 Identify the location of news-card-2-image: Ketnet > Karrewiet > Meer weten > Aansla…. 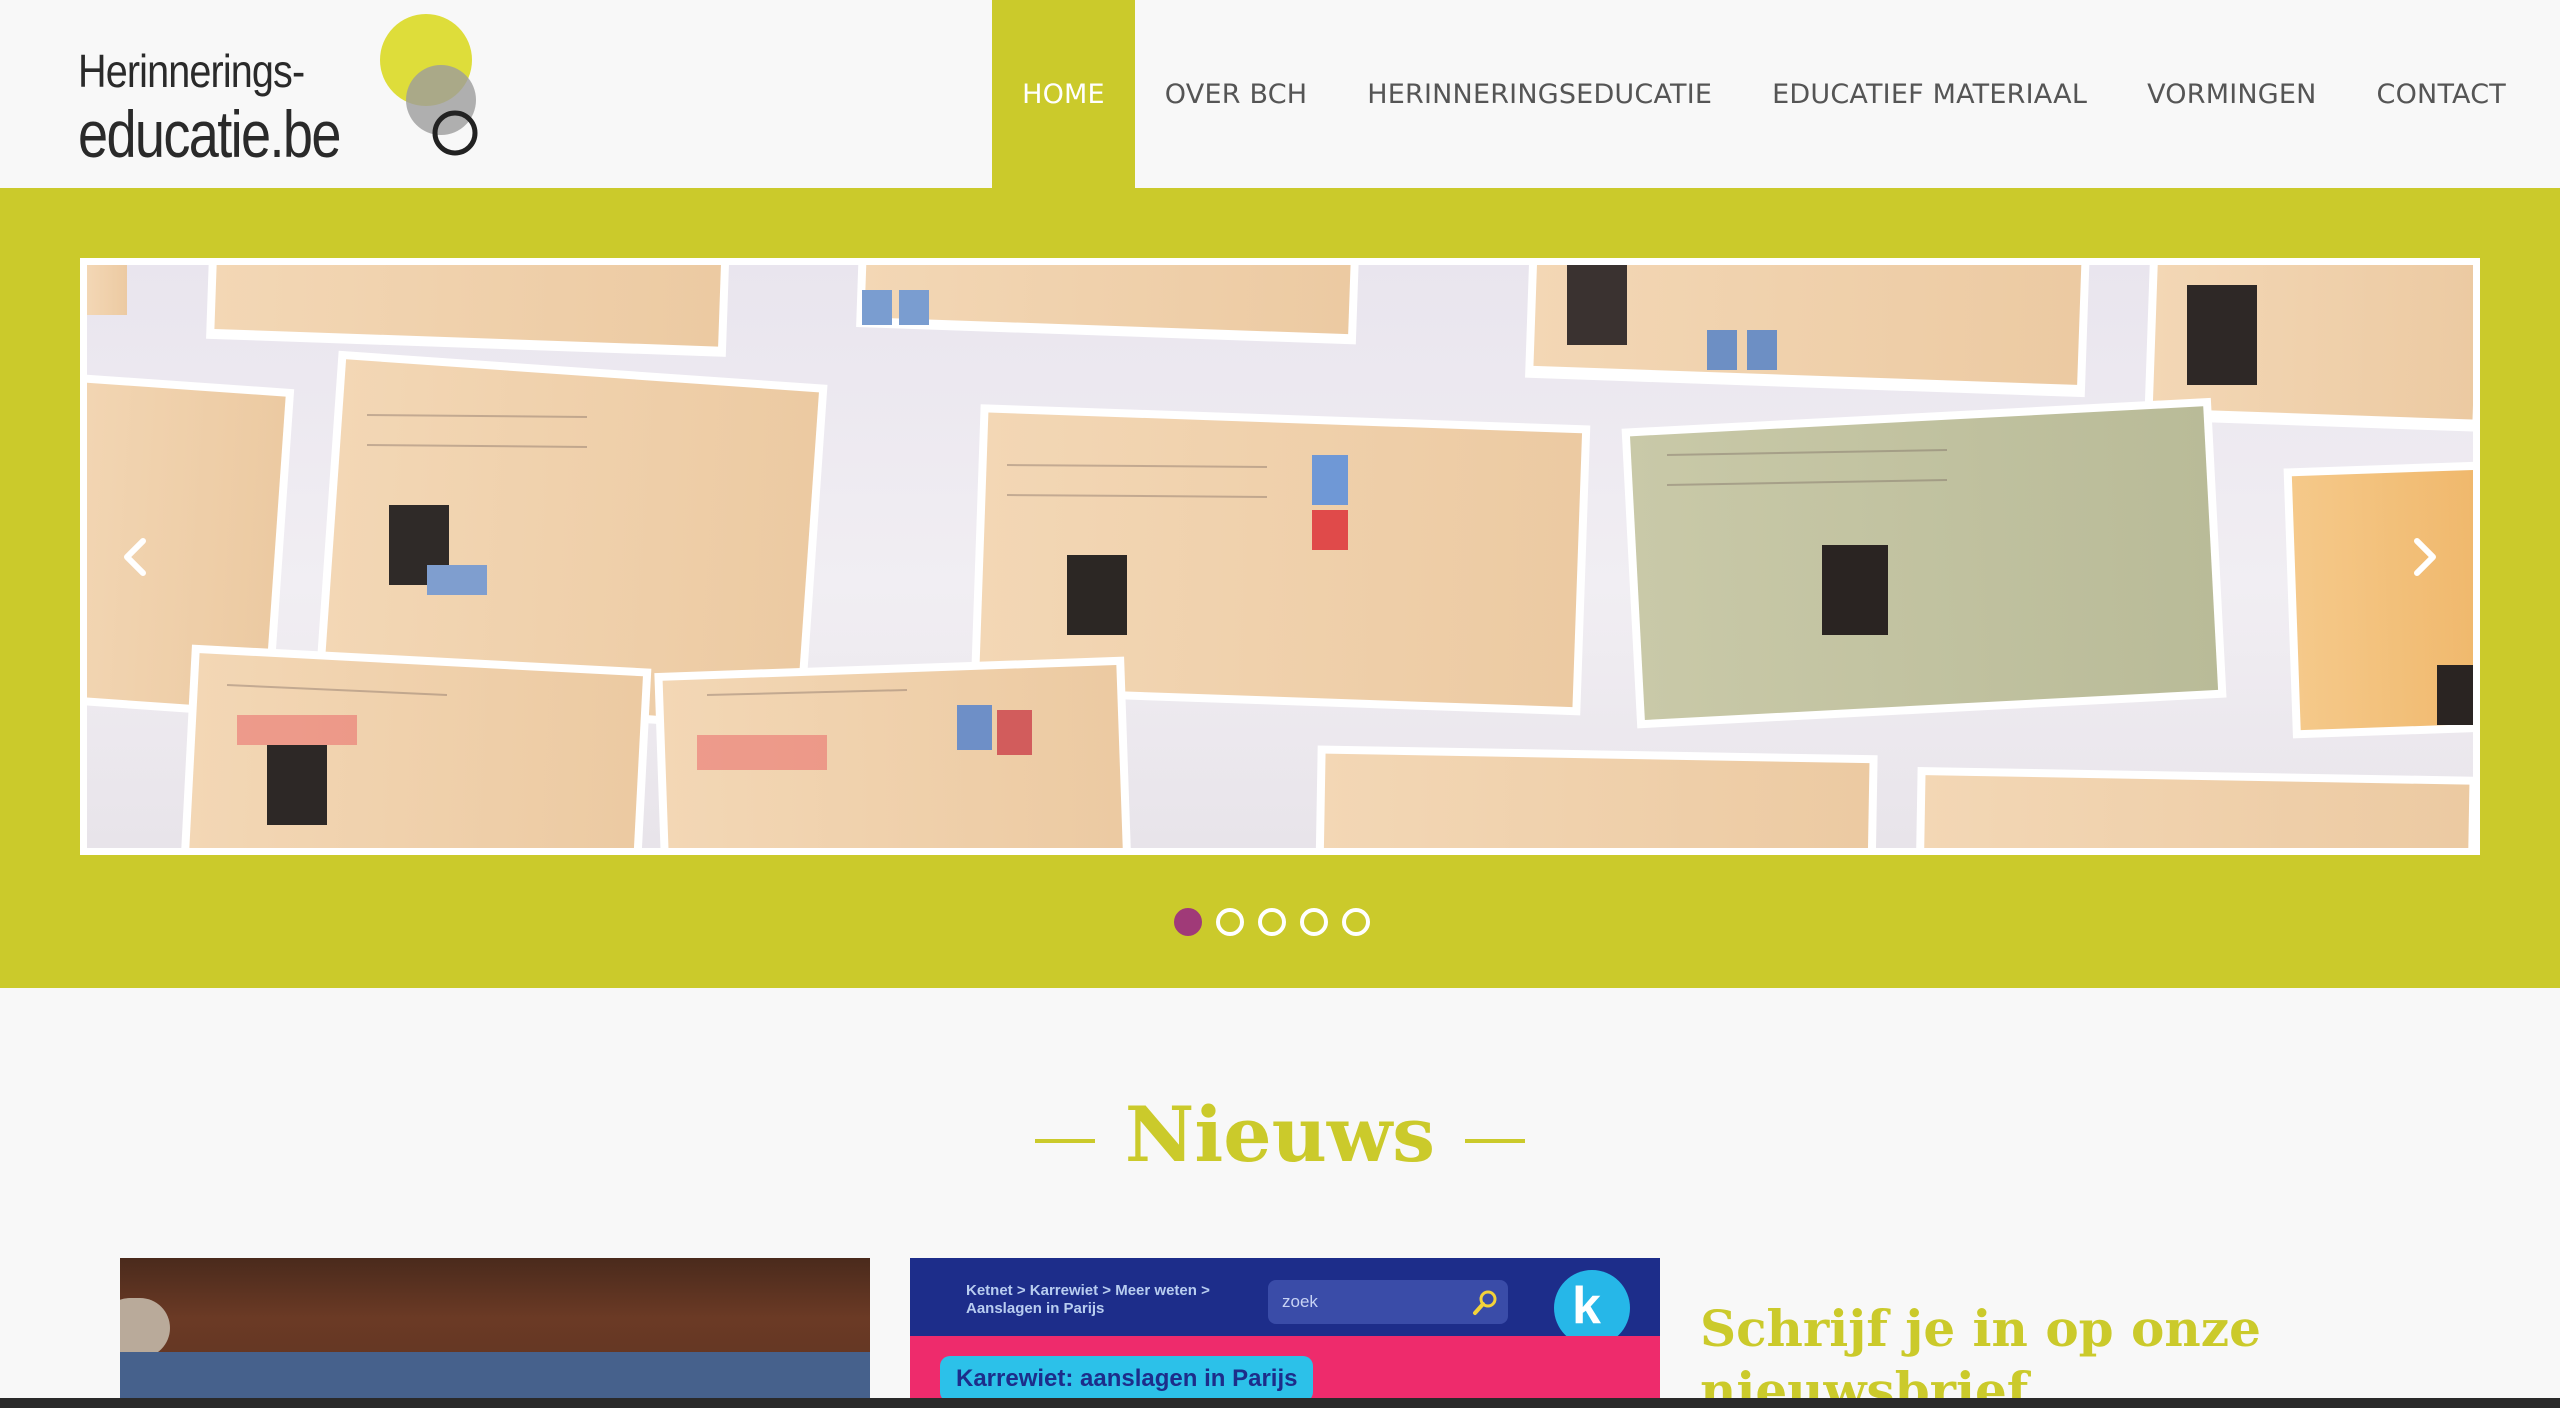
(1285, 1333).